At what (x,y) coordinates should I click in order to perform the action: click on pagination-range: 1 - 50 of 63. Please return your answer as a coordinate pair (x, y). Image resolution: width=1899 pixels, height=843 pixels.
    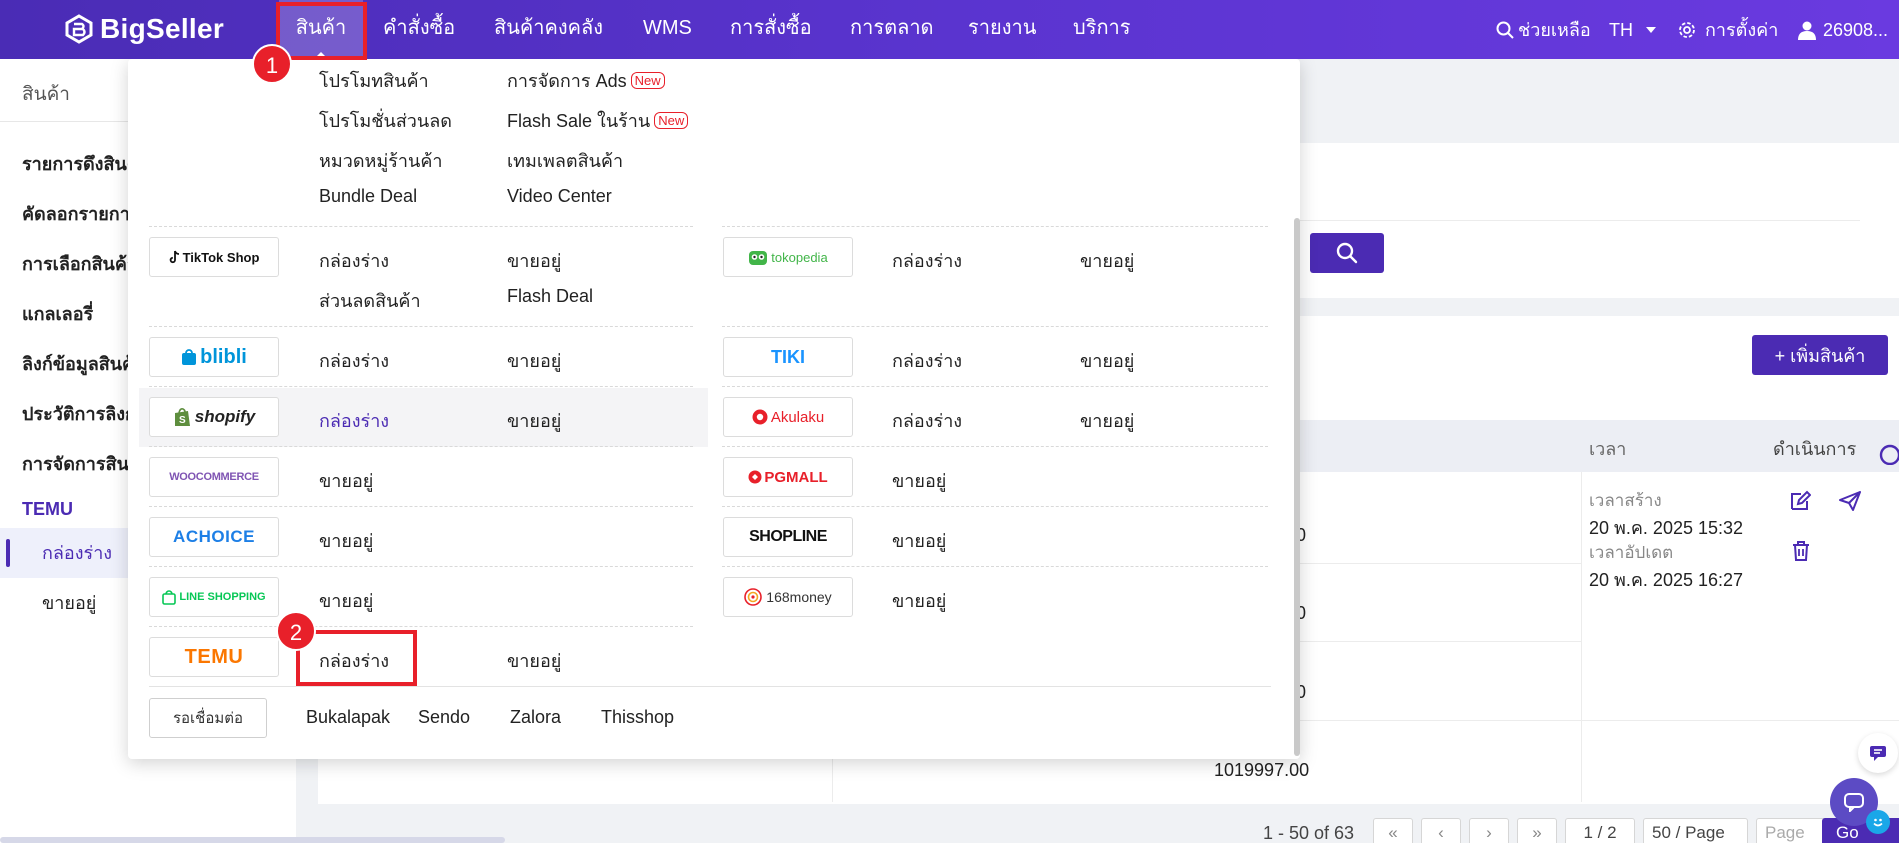
    Looking at the image, I should click on (1309, 833).